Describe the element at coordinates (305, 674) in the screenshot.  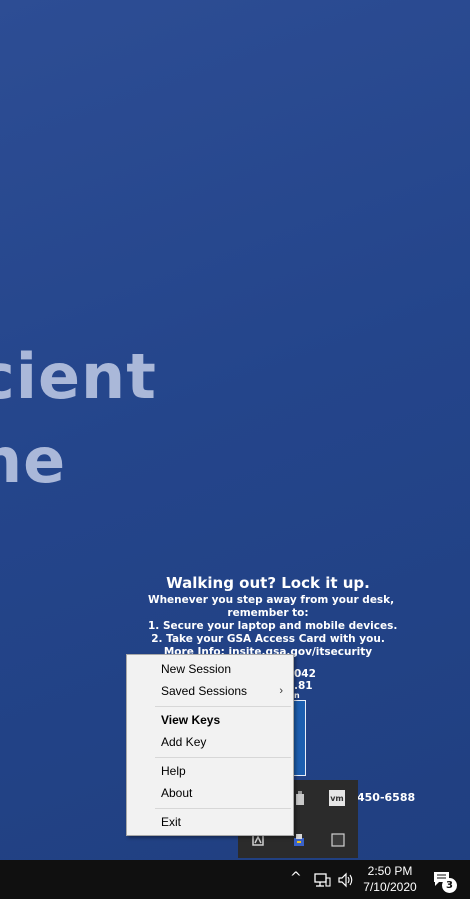
I see `wallpaper-partial-1: 042` at that location.